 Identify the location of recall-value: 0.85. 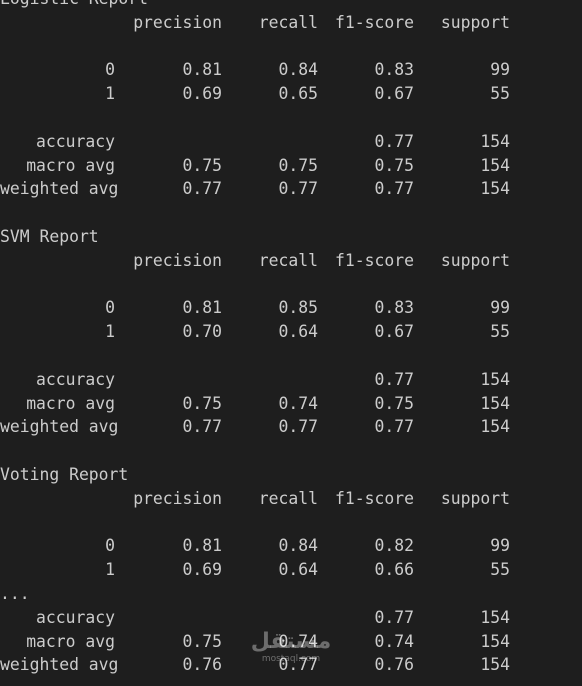
(298, 308).